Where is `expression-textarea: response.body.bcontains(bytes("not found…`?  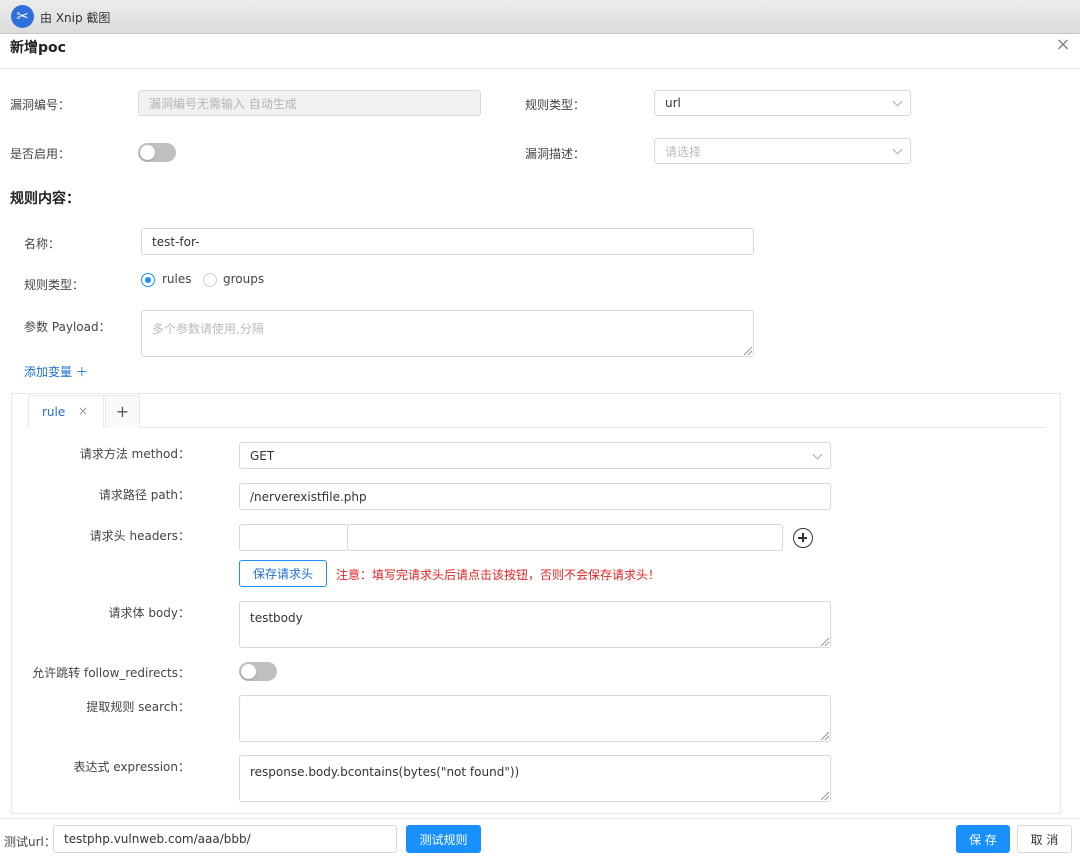
expression-textarea: response.body.bcontains(bytes("not found… is located at coordinates (535, 778).